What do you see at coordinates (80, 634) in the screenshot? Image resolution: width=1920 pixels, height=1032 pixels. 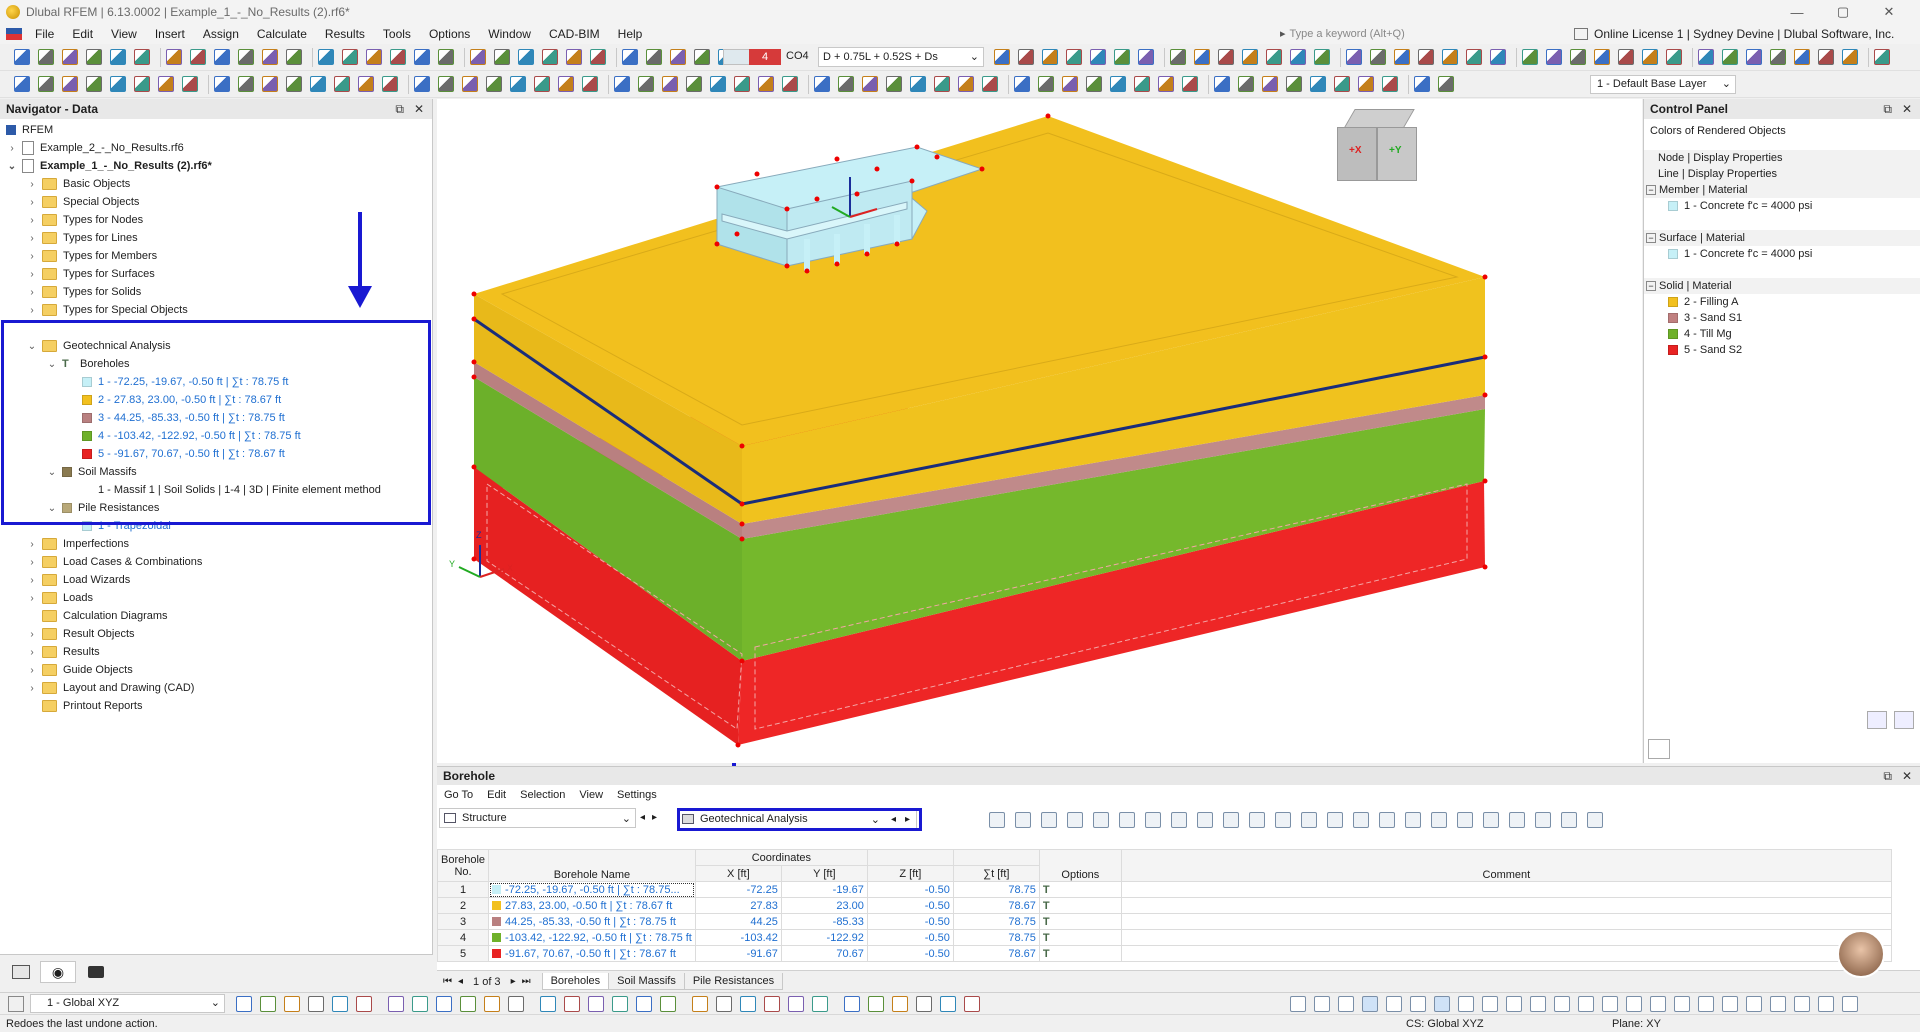 I see `tree-folder: › Result Objects` at bounding box center [80, 634].